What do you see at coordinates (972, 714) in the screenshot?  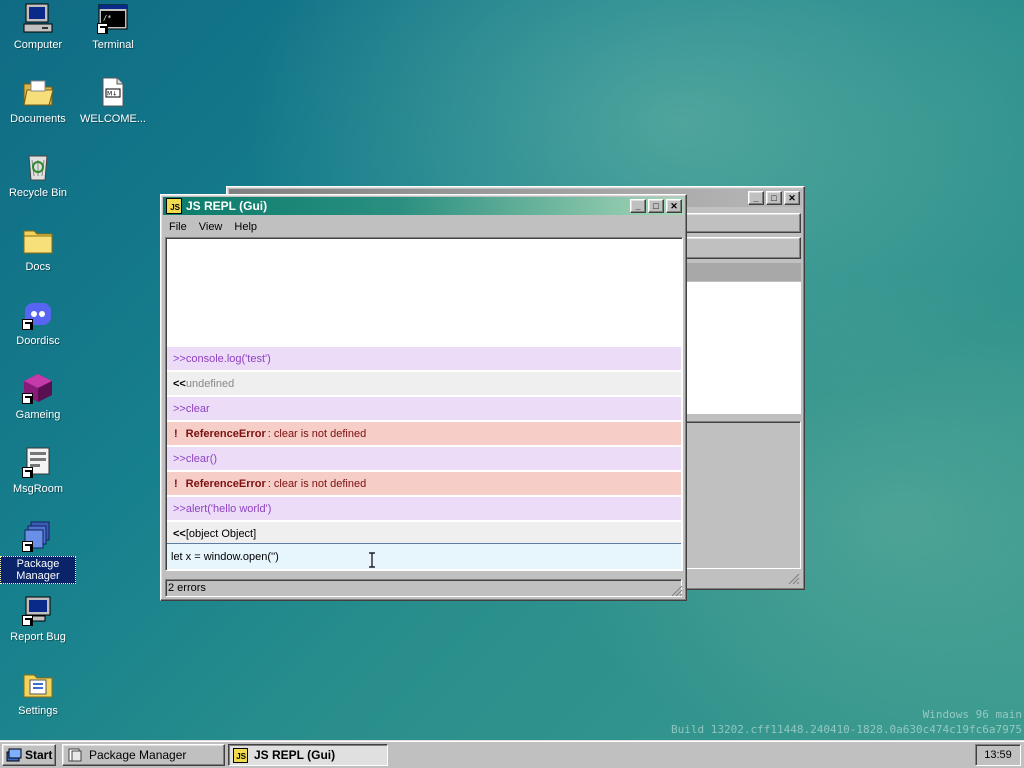 I see `build-watermark-line1: Windows 96 main` at bounding box center [972, 714].